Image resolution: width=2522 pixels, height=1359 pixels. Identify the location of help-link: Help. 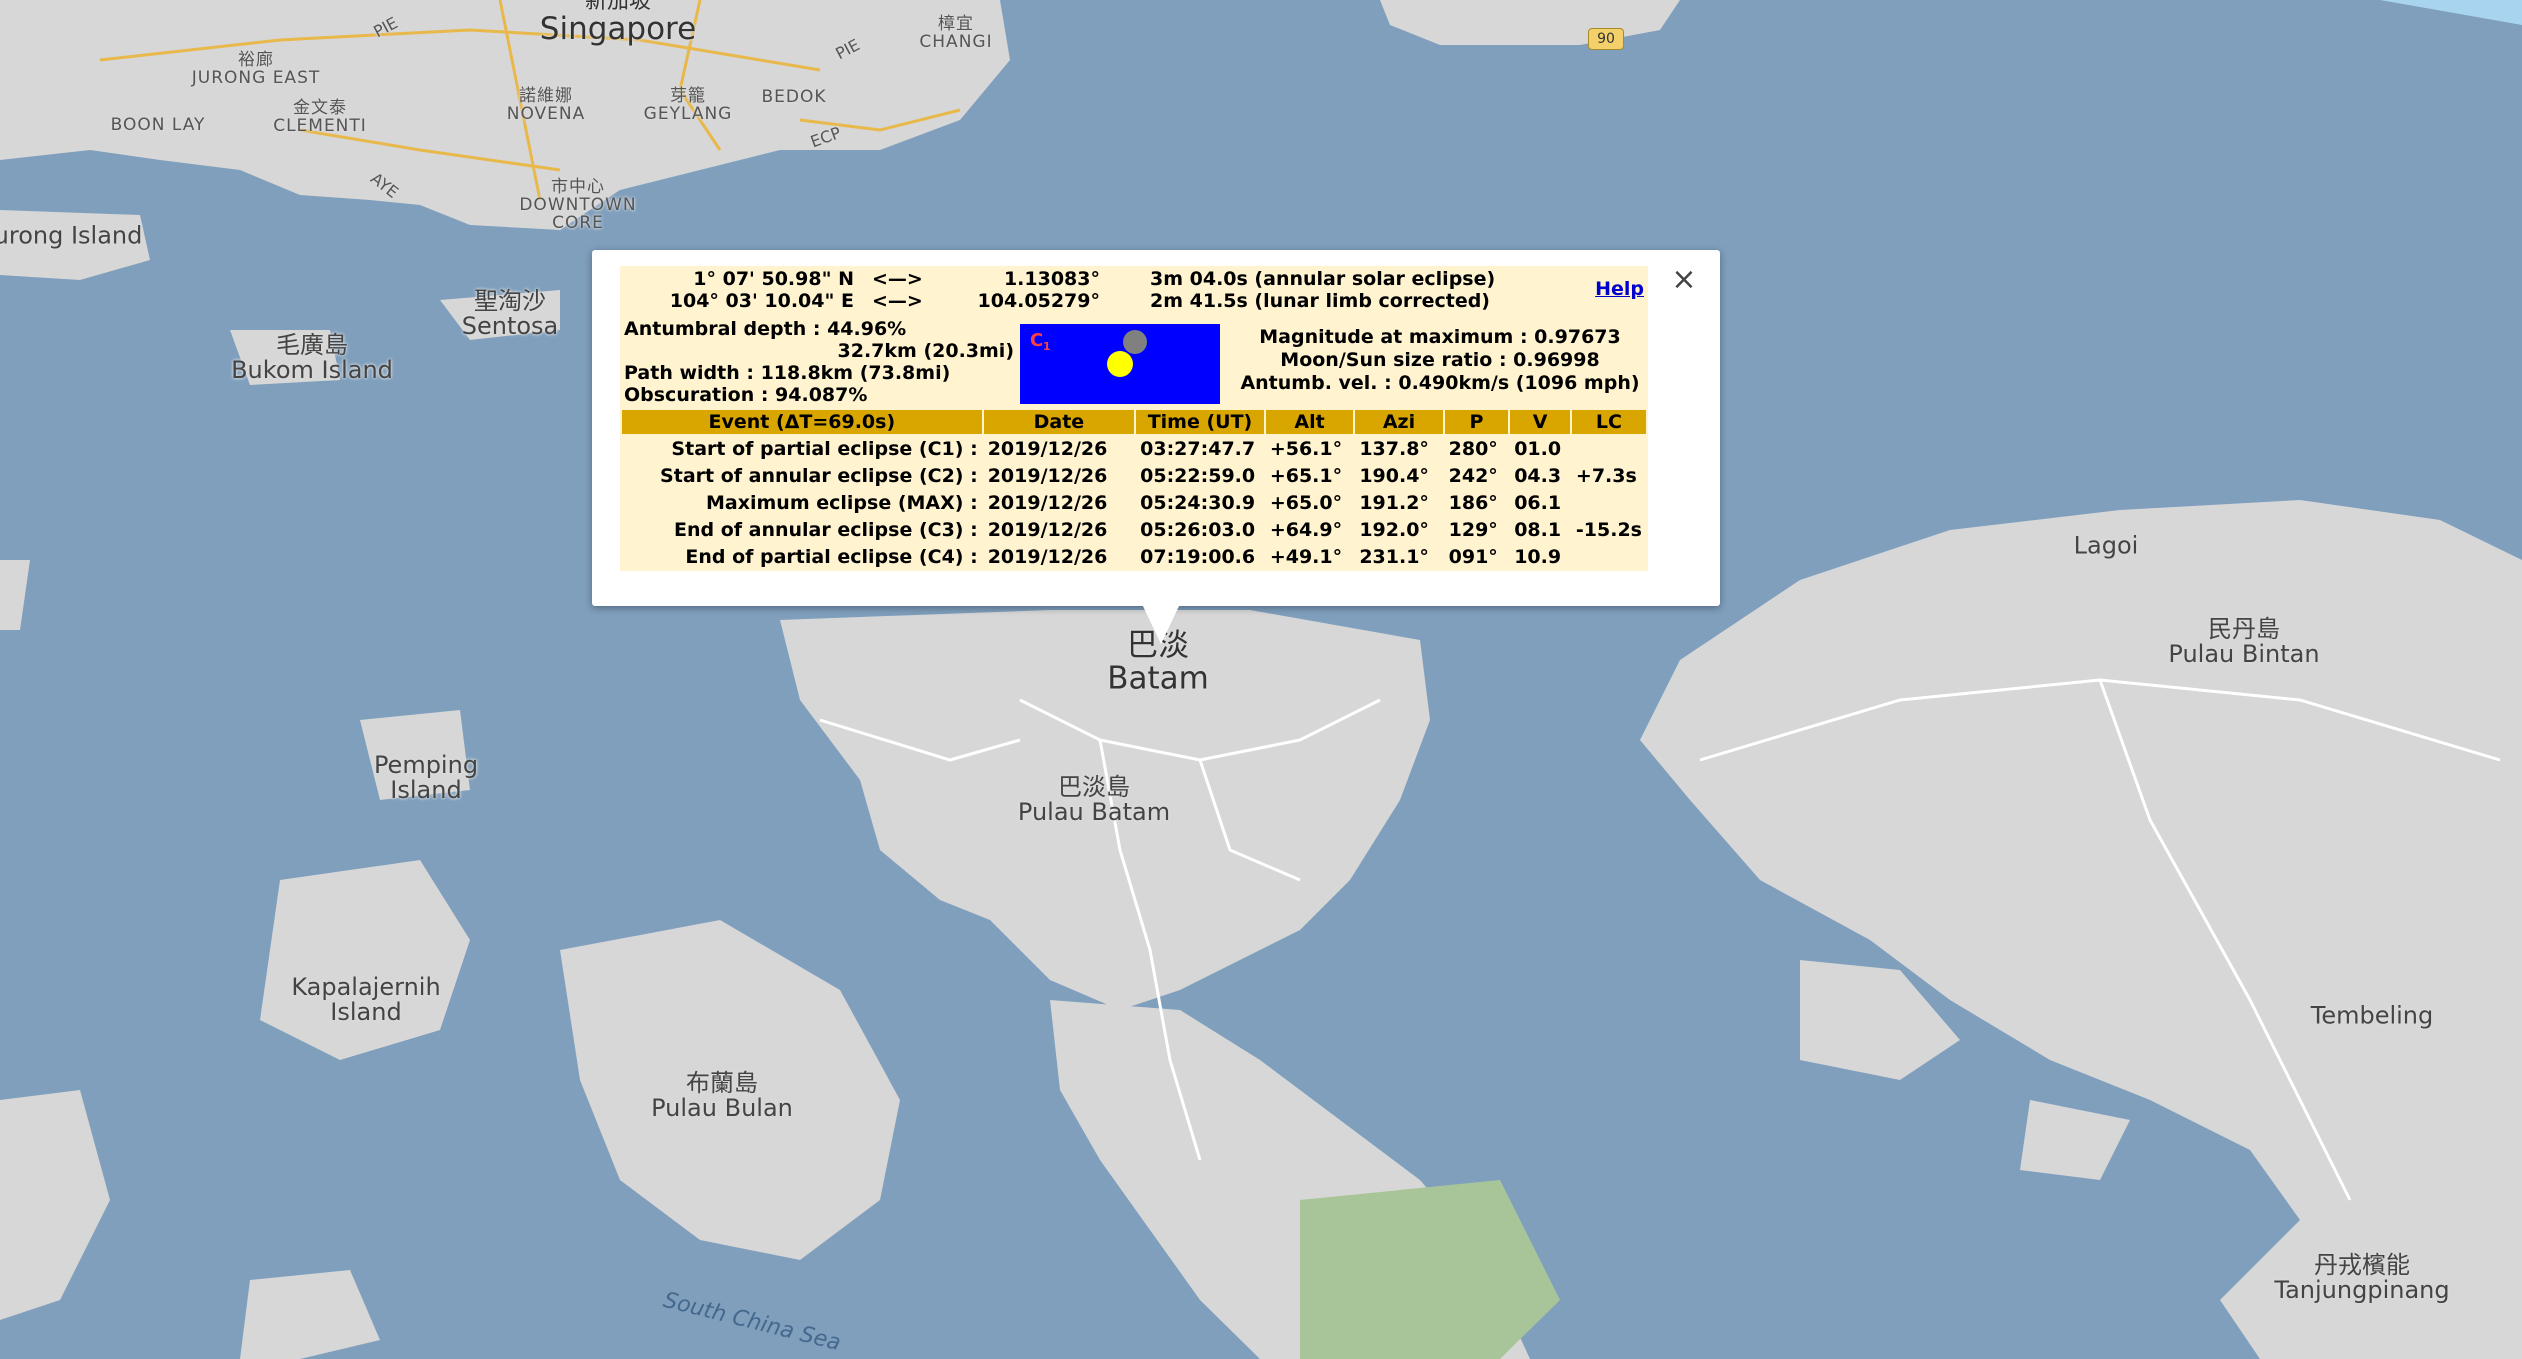
(1619, 289).